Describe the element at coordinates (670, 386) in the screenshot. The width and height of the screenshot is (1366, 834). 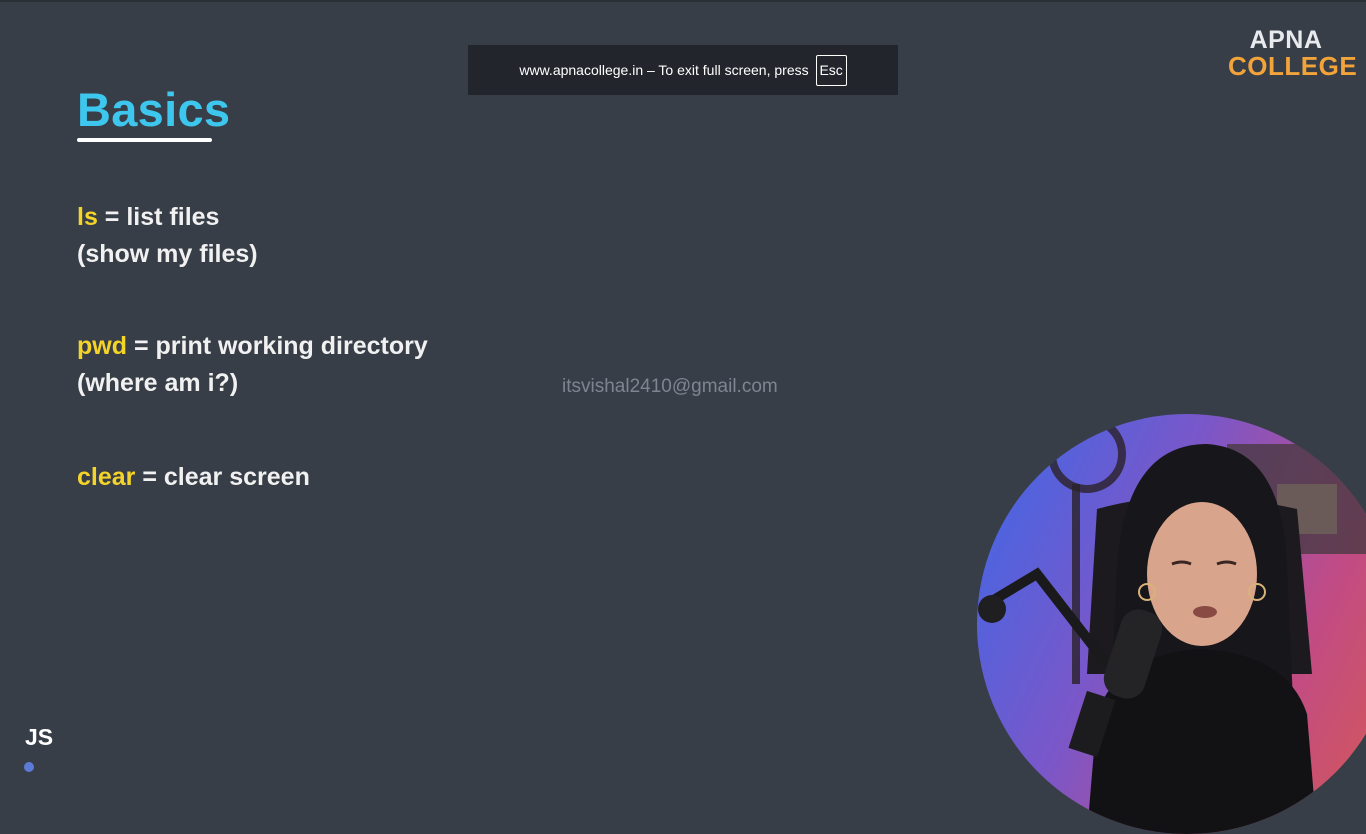
I see `email-watermark: itsvishal2410@gmail.com` at that location.